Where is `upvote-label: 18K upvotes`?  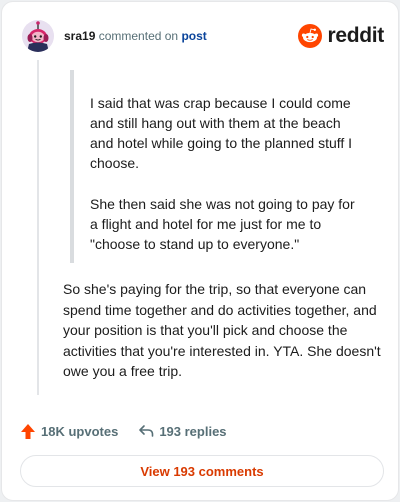
upvote-label: 18K upvotes is located at coordinates (80, 431).